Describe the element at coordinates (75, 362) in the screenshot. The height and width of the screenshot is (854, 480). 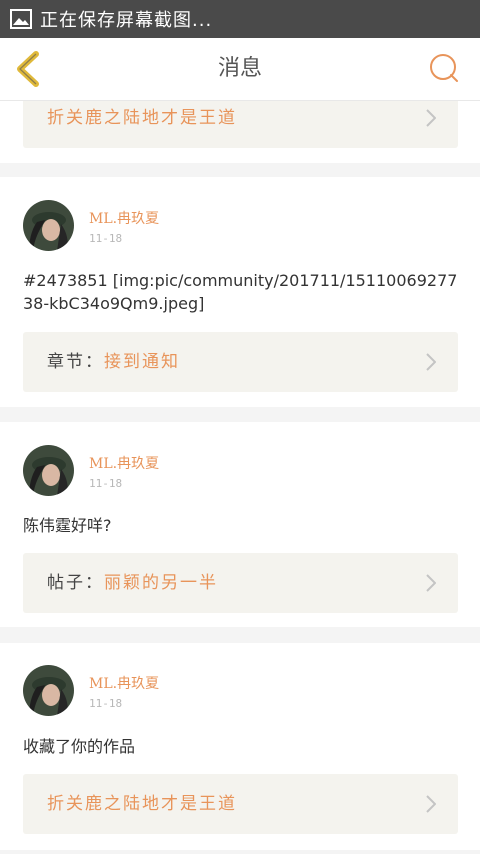
I see `ref-label: 章节：` at that location.